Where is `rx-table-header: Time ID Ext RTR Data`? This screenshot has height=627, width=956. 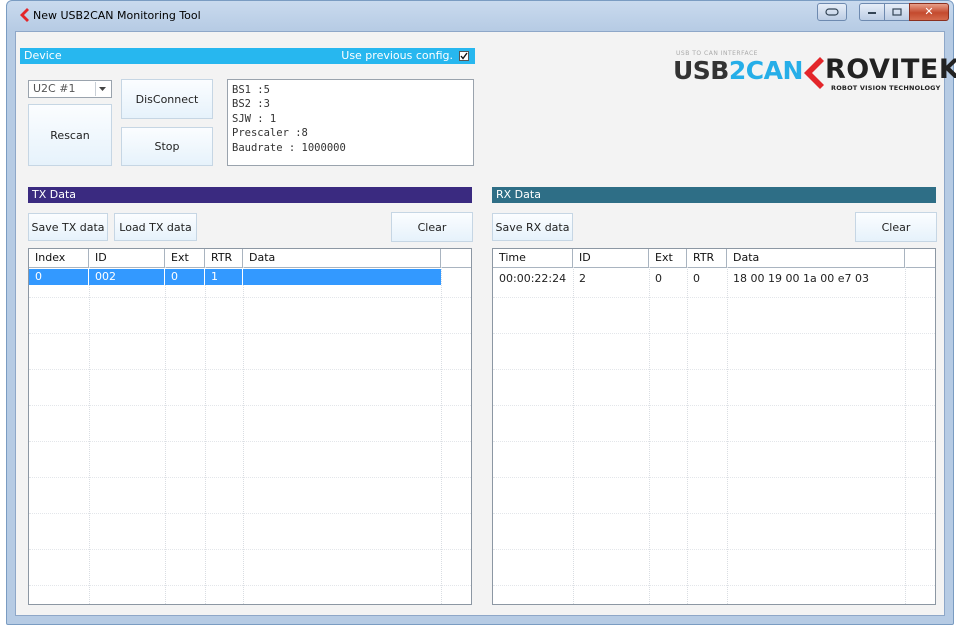
rx-table-header: Time ID Ext RTR Data is located at coordinates (714, 258).